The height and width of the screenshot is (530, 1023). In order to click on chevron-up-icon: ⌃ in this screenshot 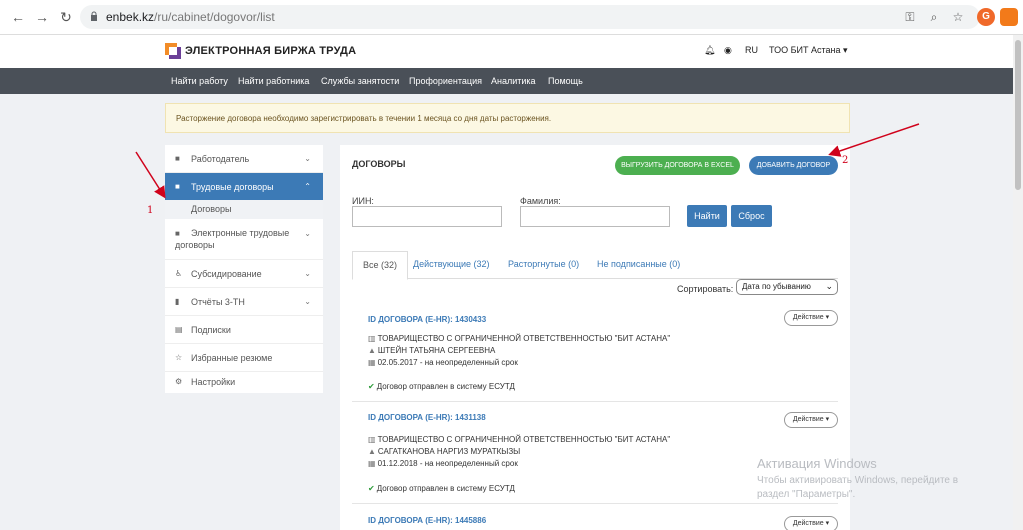, I will do `click(307, 186)`.